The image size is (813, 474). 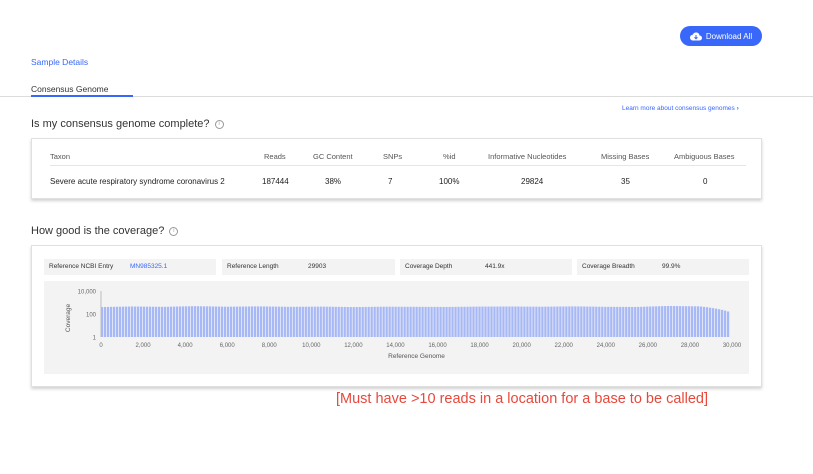 I want to click on coverage-depth-box: Coverage Depth 441.9x, so click(x=486, y=267).